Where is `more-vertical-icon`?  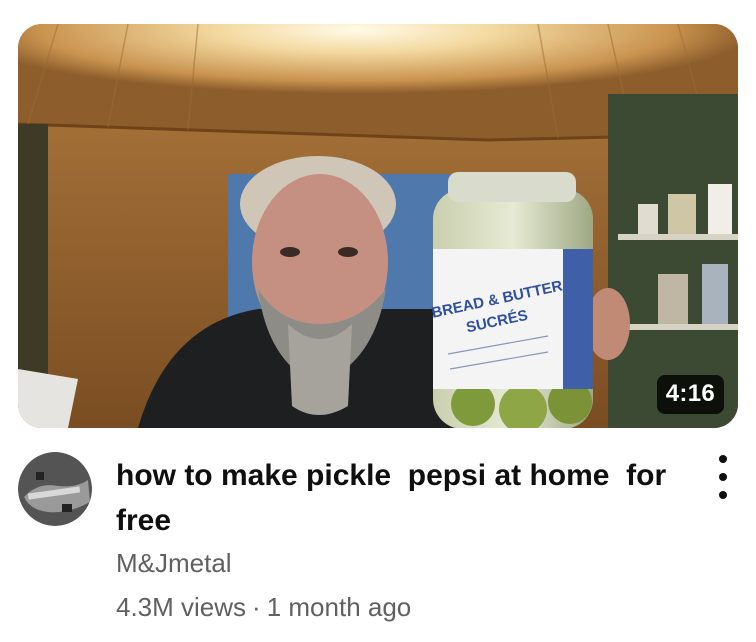 more-vertical-icon is located at coordinates (723, 477).